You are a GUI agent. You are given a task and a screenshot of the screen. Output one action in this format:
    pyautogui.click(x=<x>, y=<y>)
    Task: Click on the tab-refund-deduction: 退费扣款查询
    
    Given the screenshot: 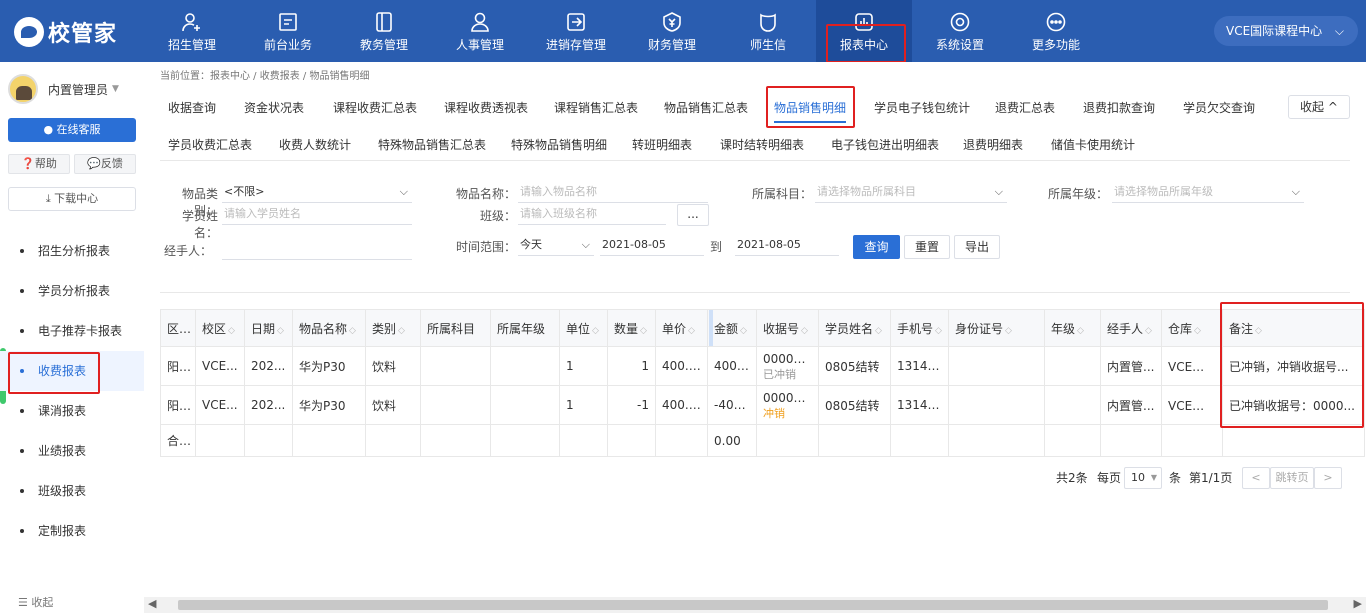 What is the action you would take?
    pyautogui.click(x=1119, y=107)
    